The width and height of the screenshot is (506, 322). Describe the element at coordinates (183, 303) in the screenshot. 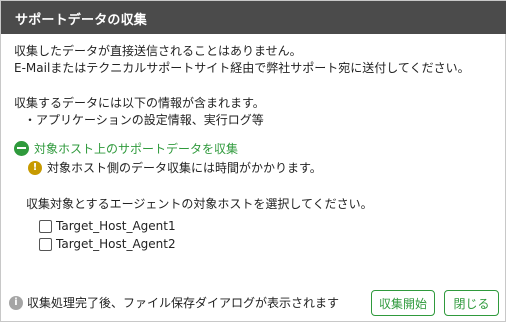

I see `footer-info-text: 収集処理完了後、ファイル保存ダイアログが表示されます` at that location.